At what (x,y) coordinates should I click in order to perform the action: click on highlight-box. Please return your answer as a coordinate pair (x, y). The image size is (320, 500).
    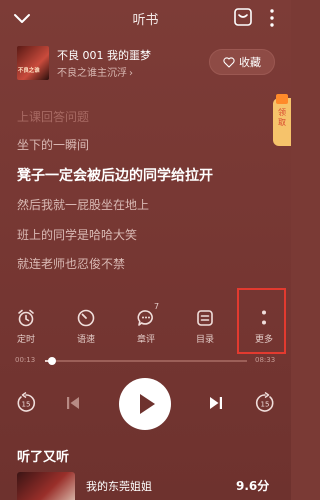
    Looking at the image, I should click on (261, 321).